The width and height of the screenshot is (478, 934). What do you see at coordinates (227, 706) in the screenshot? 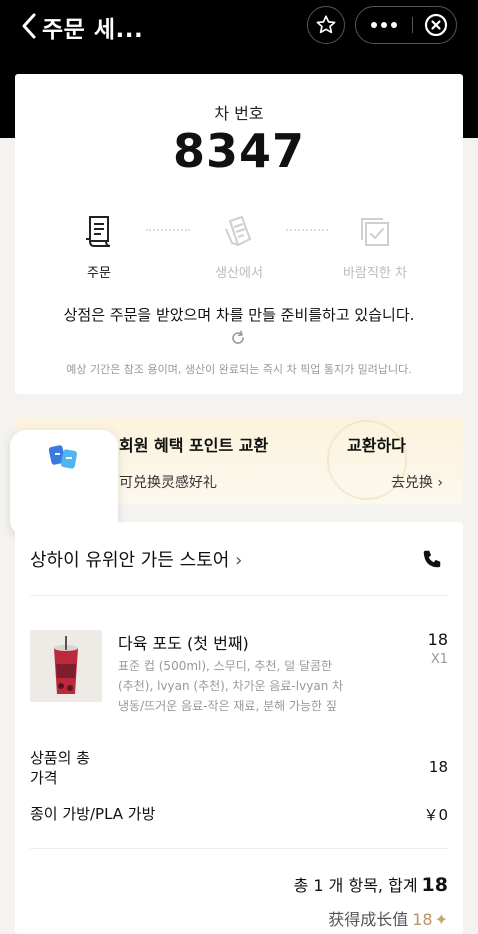
I see `product-spec-line: 냉동/뜨거운 음료-작은 재료, 분해 가능한 짚` at bounding box center [227, 706].